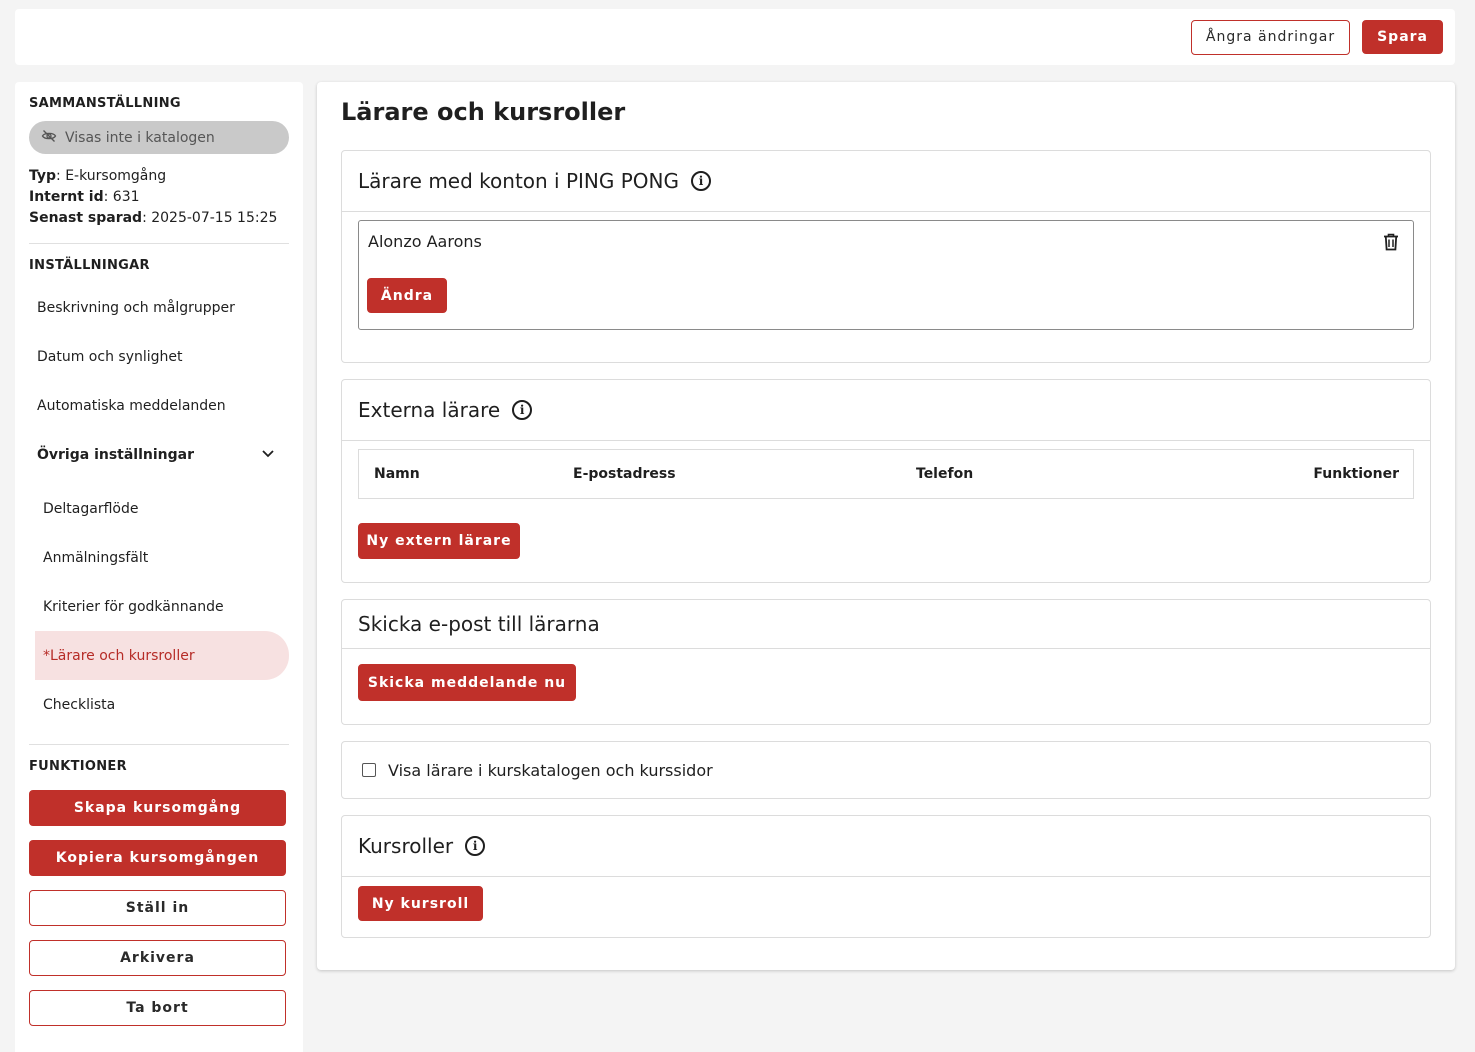 The height and width of the screenshot is (1052, 1475). I want to click on nav-item-checklist: Checklista, so click(159, 704).